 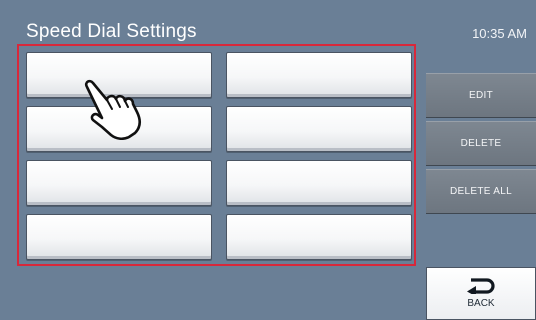 I want to click on clock: 10:35 AM, so click(x=499, y=33).